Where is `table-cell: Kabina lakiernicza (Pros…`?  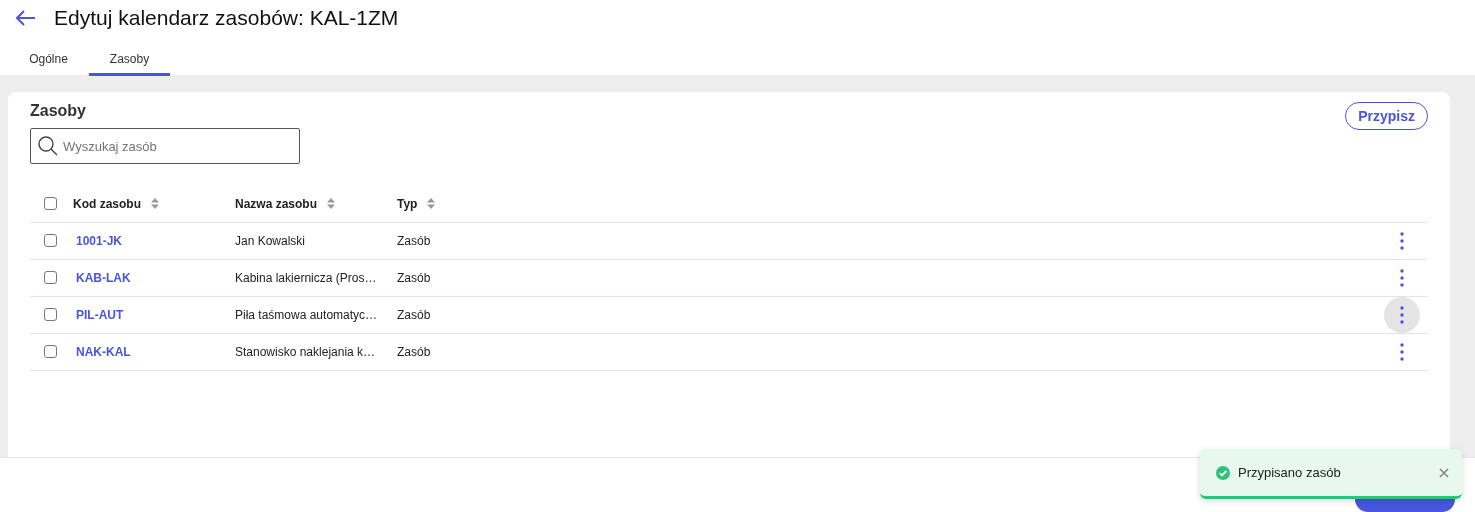
table-cell: Kabina lakiernicza (Pros… is located at coordinates (306, 277).